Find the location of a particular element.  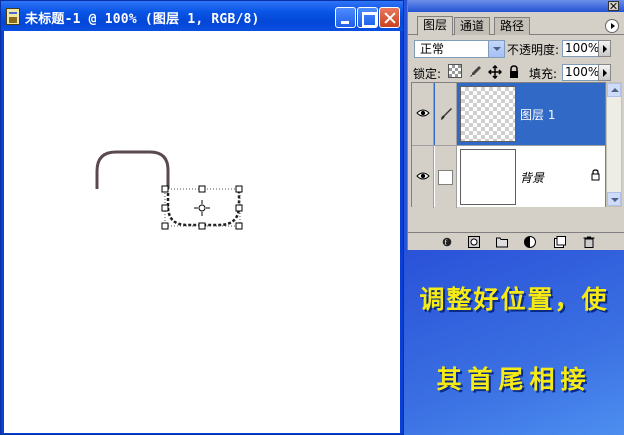

panel-menu-icon is located at coordinates (612, 26).